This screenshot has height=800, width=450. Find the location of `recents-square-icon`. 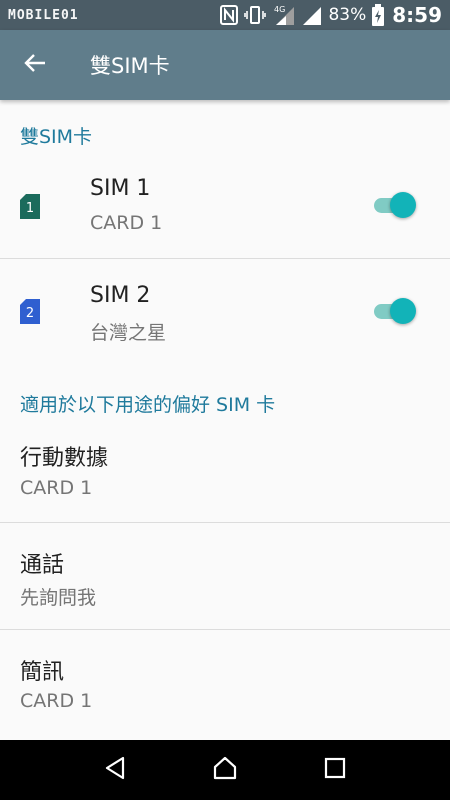

recents-square-icon is located at coordinates (335, 770).